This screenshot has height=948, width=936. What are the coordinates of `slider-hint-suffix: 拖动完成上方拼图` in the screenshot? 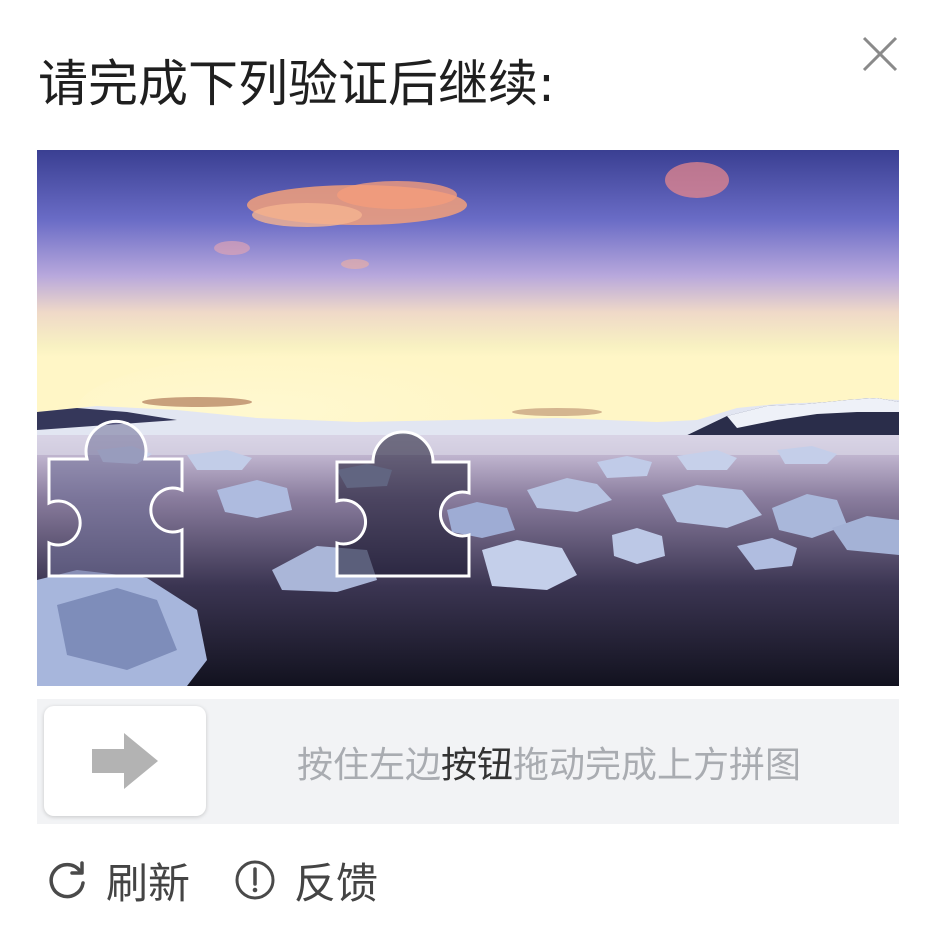 It's located at (657, 765).